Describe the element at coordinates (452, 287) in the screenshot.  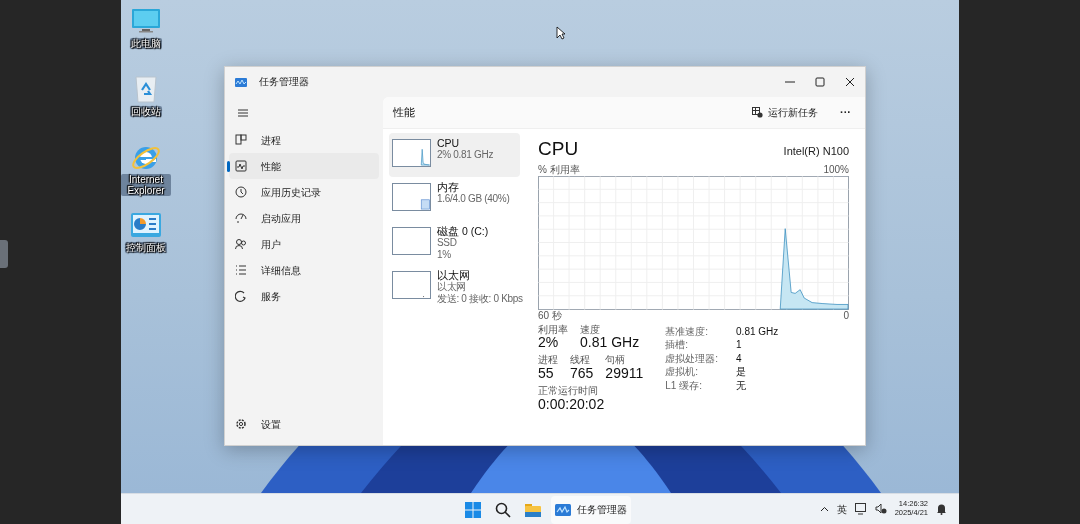
I see `device-detail: 以太网` at that location.